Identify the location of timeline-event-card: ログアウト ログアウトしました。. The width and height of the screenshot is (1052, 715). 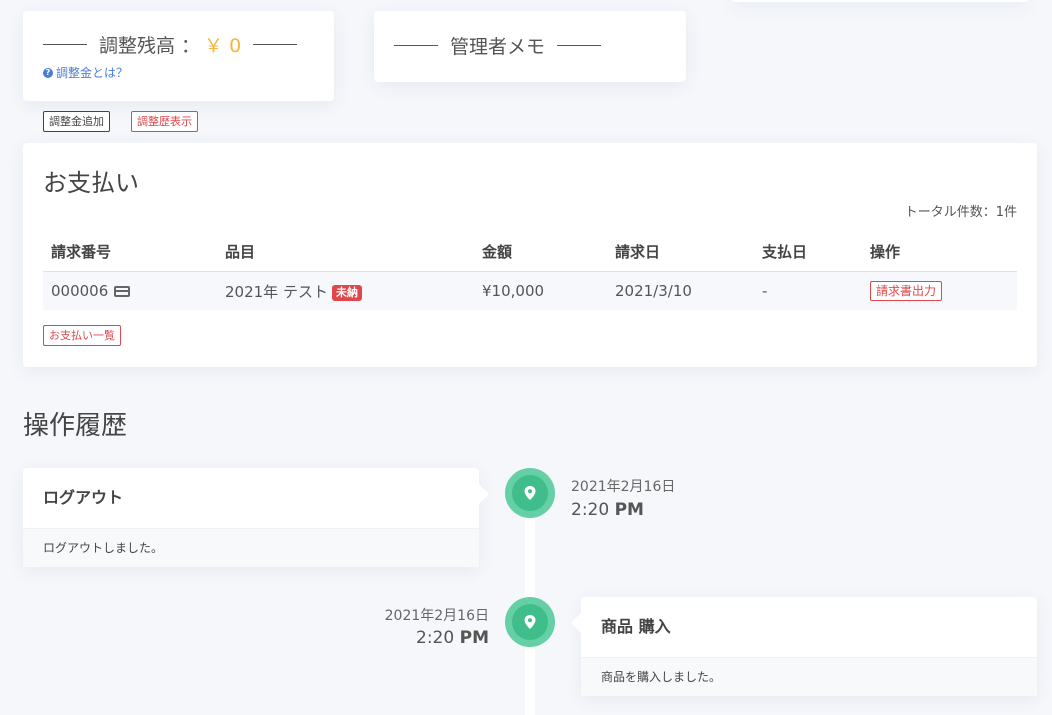
(256, 517).